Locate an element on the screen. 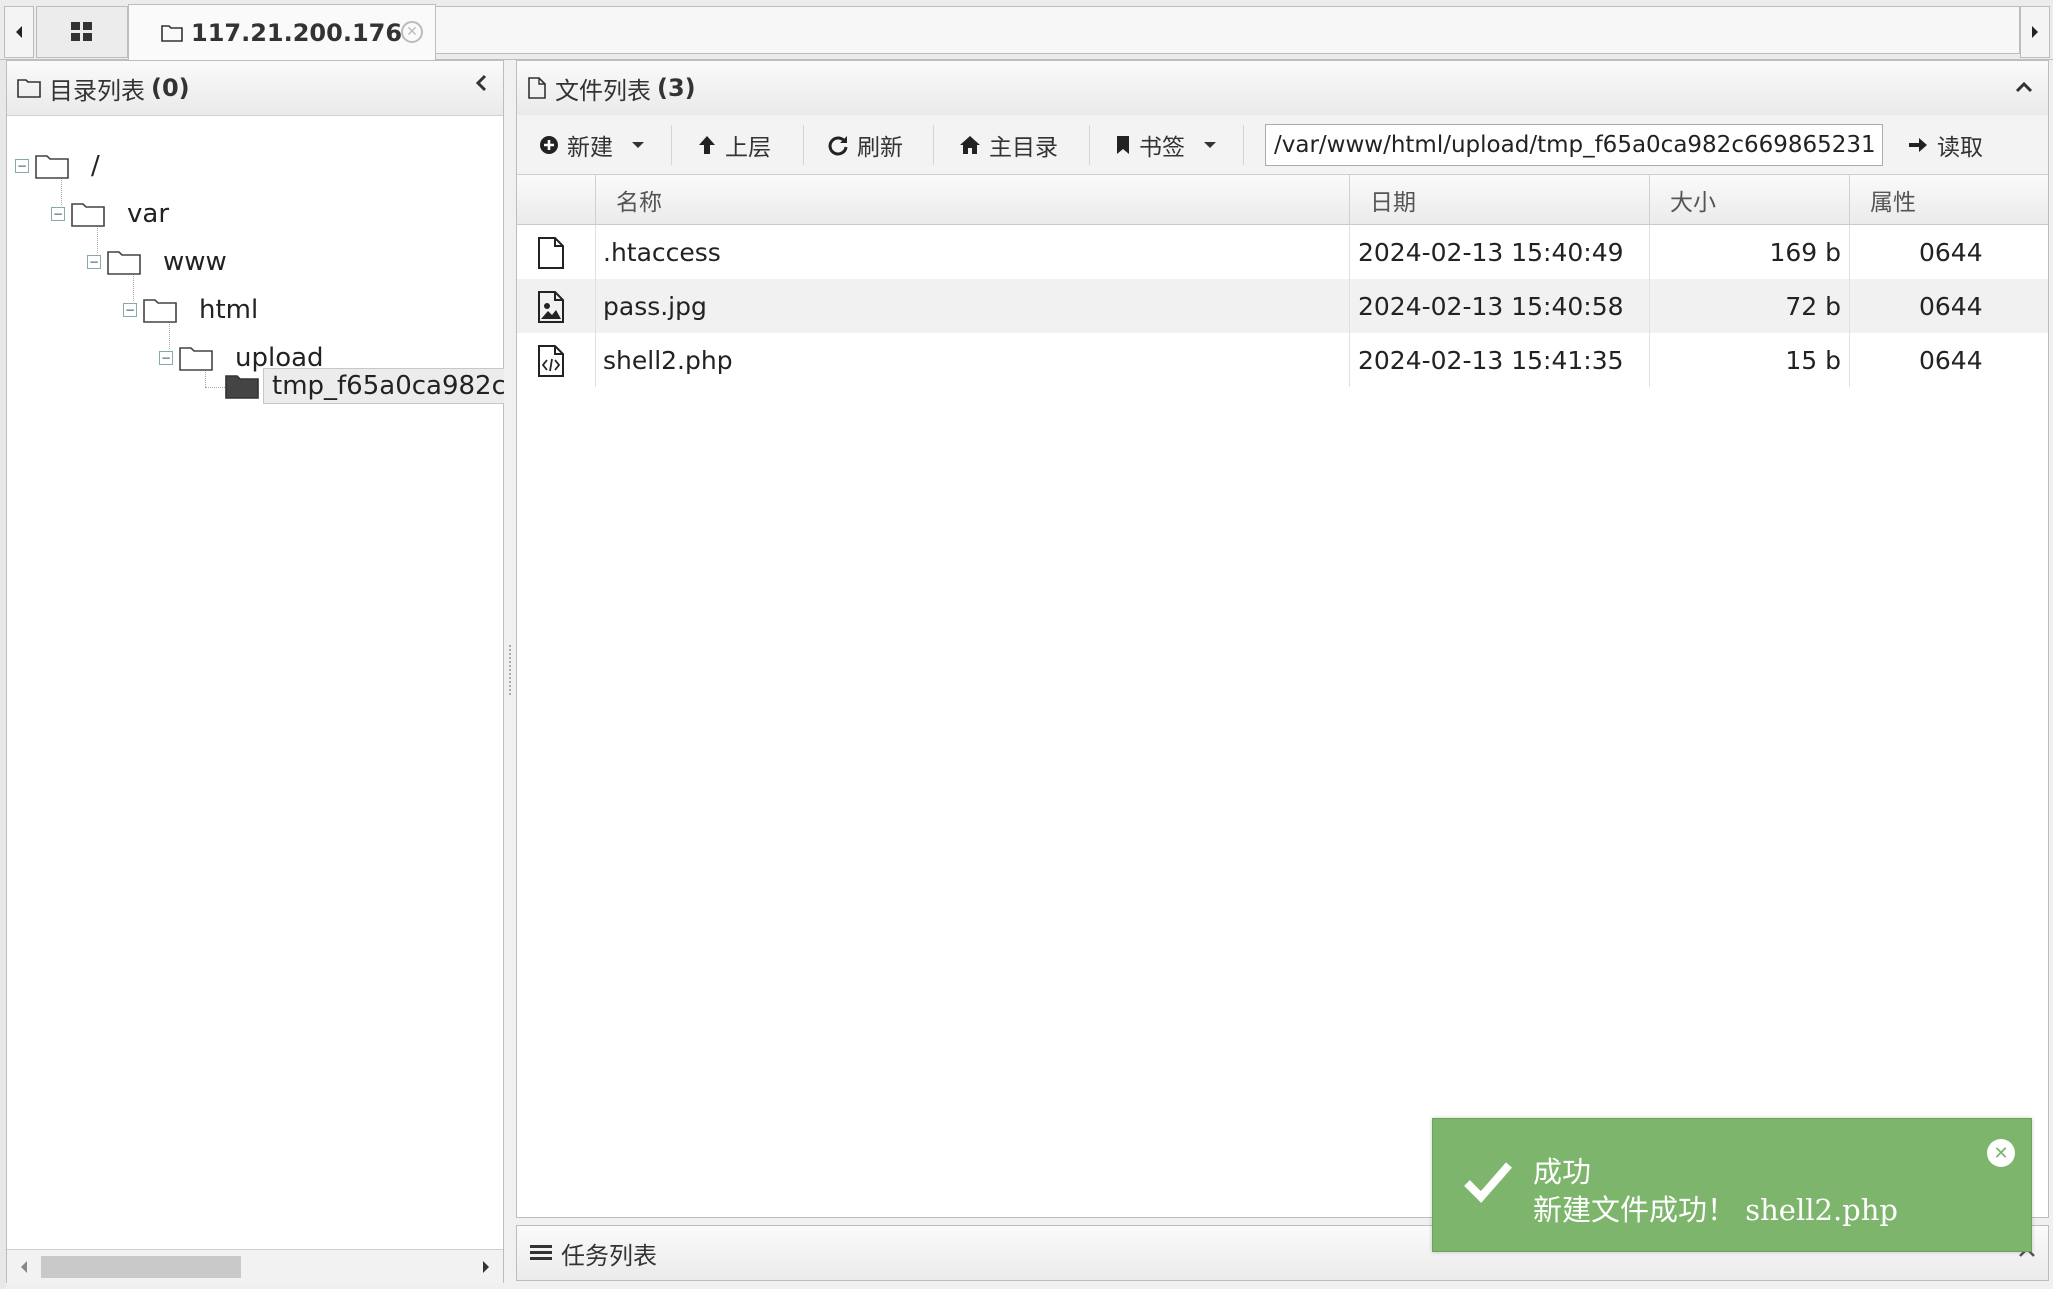 The image size is (2053, 1289). tree-node-root: − / is located at coordinates (57, 166).